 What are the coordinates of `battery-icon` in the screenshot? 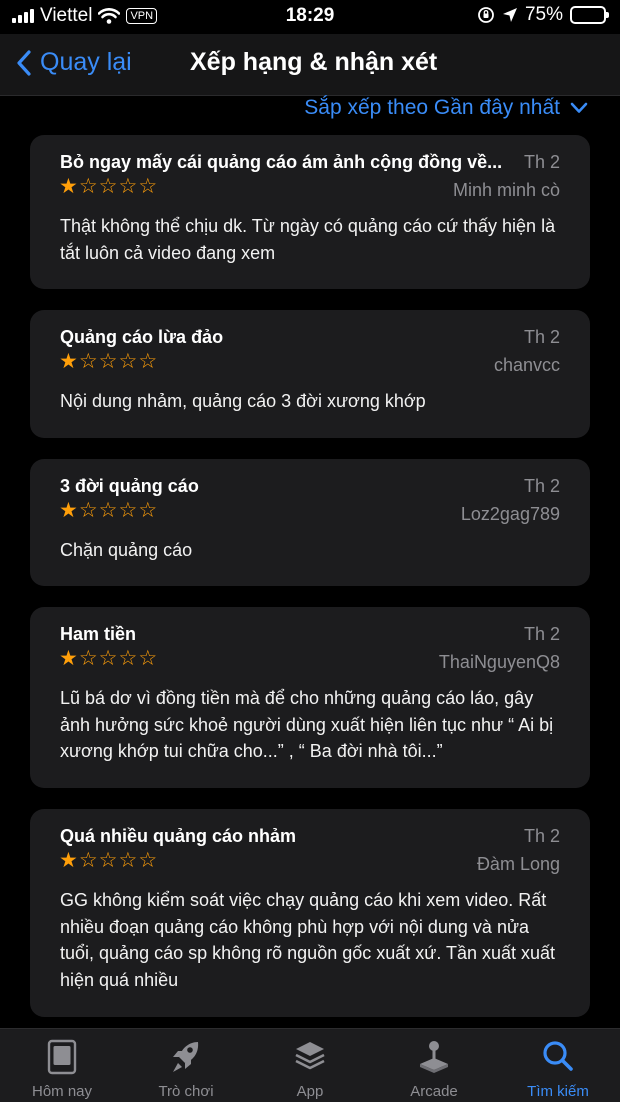 It's located at (589, 15).